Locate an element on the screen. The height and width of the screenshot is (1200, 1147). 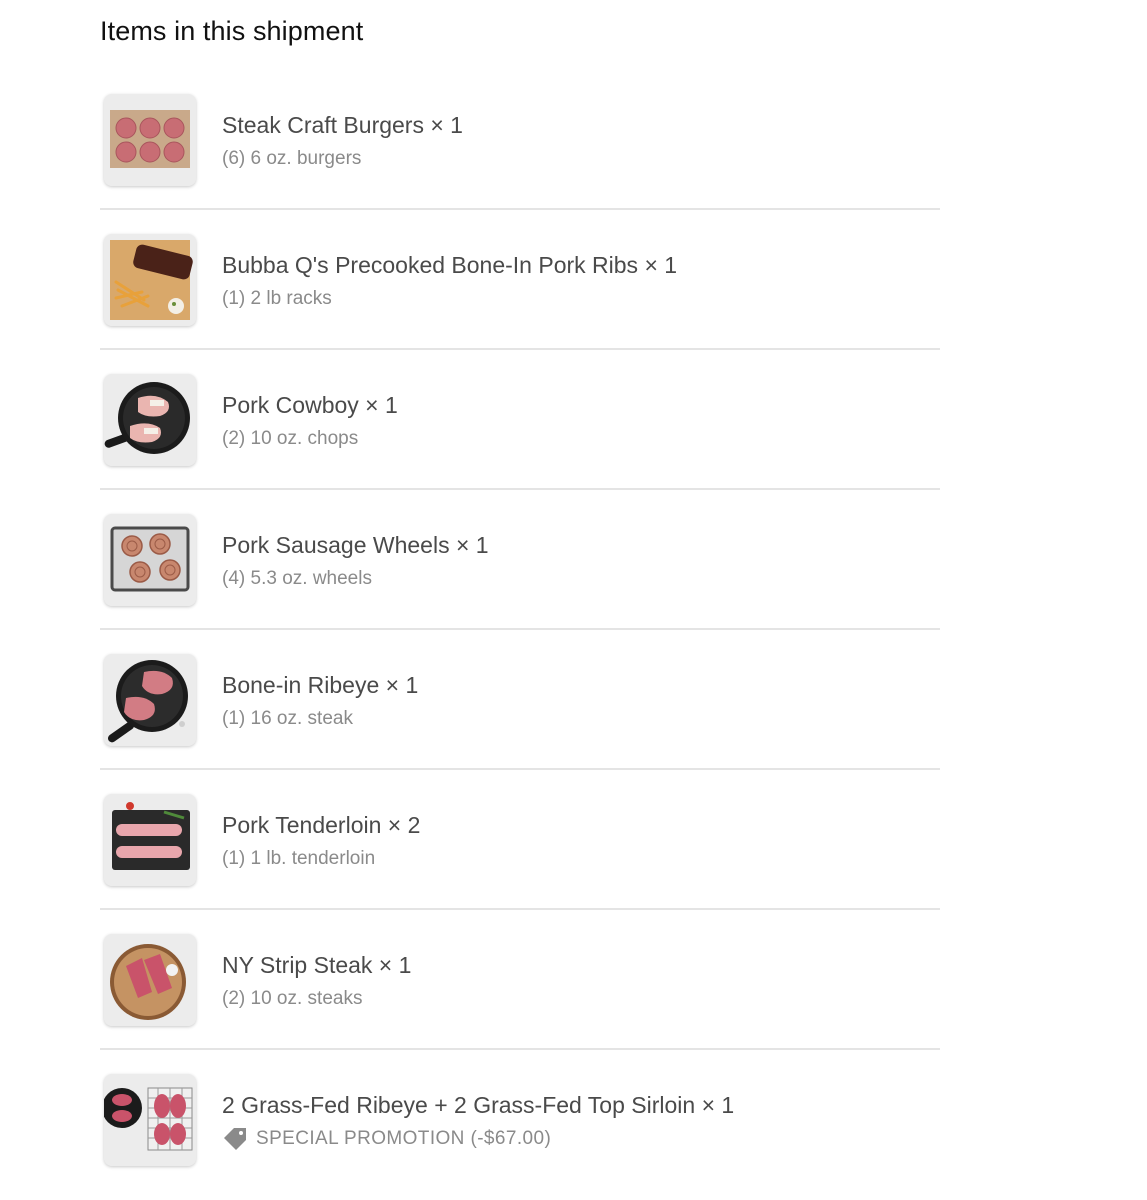
item-detail: (4) 5.3 oz. wheels is located at coordinates (297, 578).